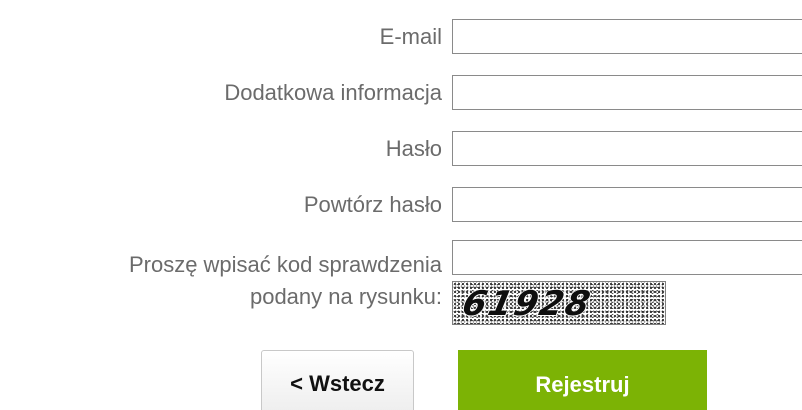 This screenshot has width=802, height=410. I want to click on email-field, so click(627, 36).